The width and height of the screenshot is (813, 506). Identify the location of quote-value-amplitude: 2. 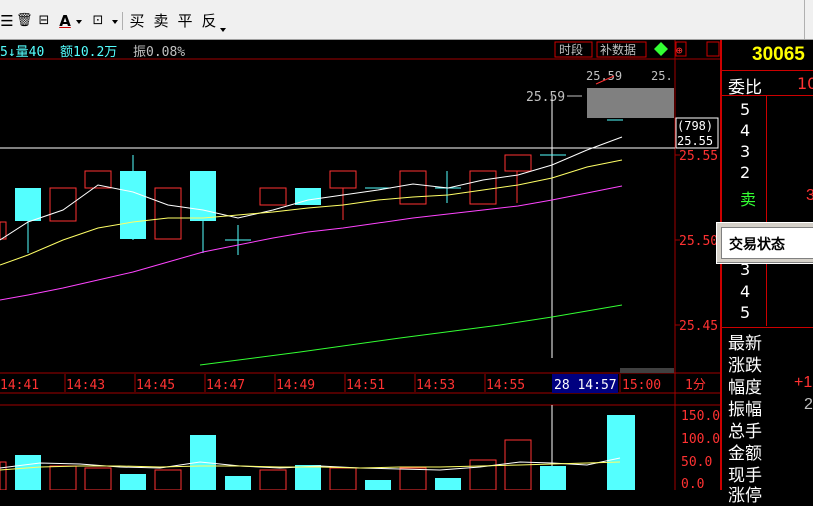
(808, 404).